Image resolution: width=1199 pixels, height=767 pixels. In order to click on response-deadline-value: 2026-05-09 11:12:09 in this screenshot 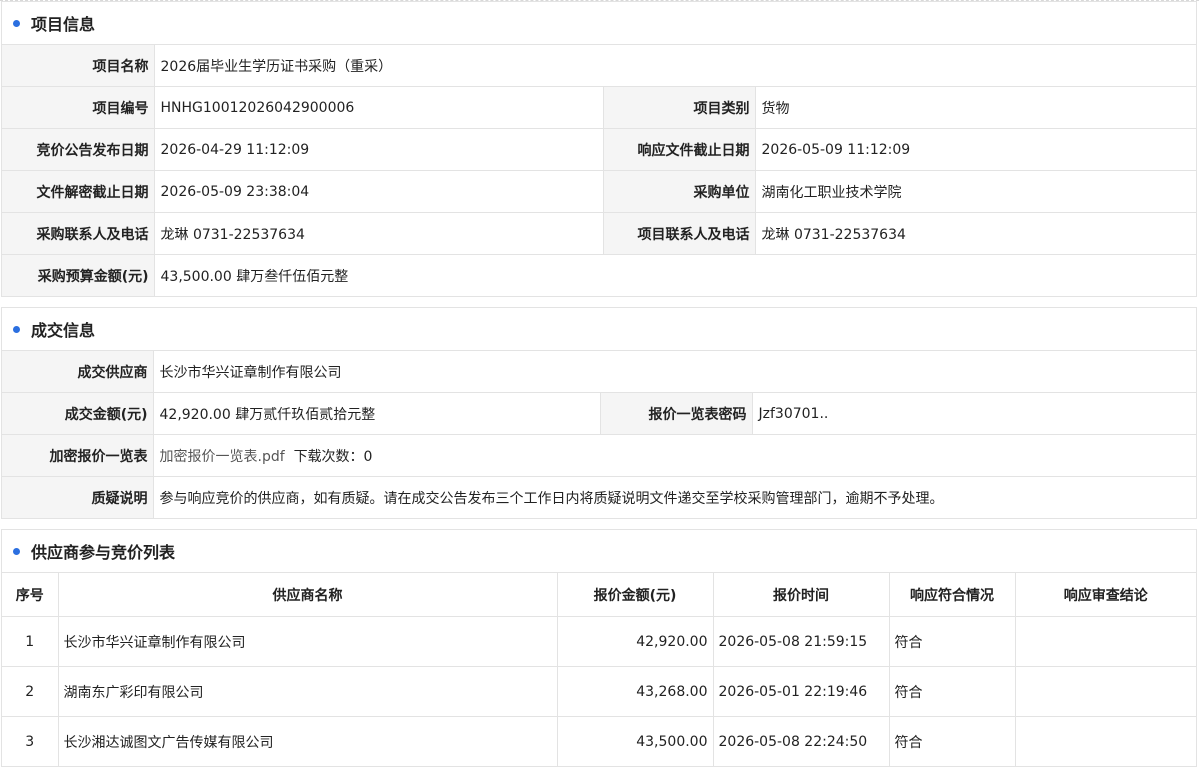, I will do `click(975, 149)`.